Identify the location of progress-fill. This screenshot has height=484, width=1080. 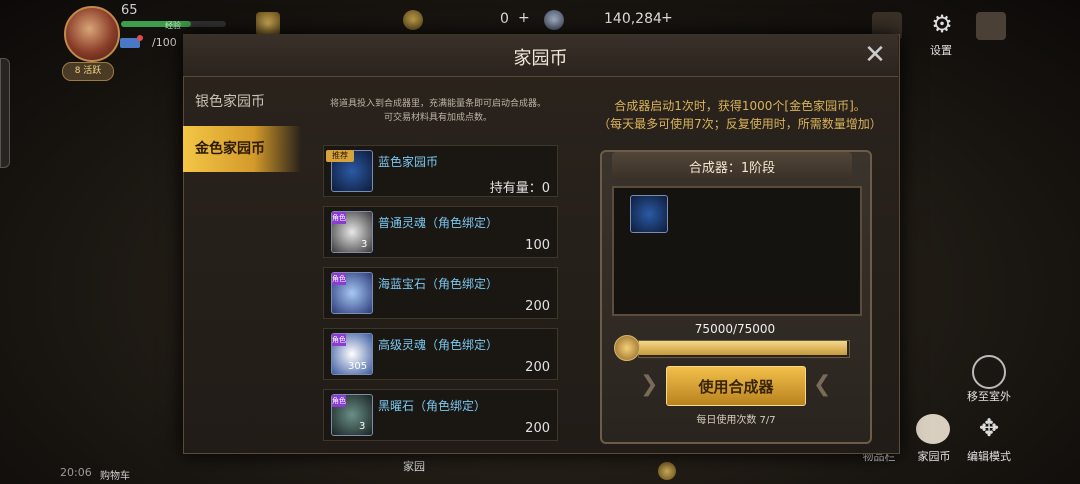
(743, 348).